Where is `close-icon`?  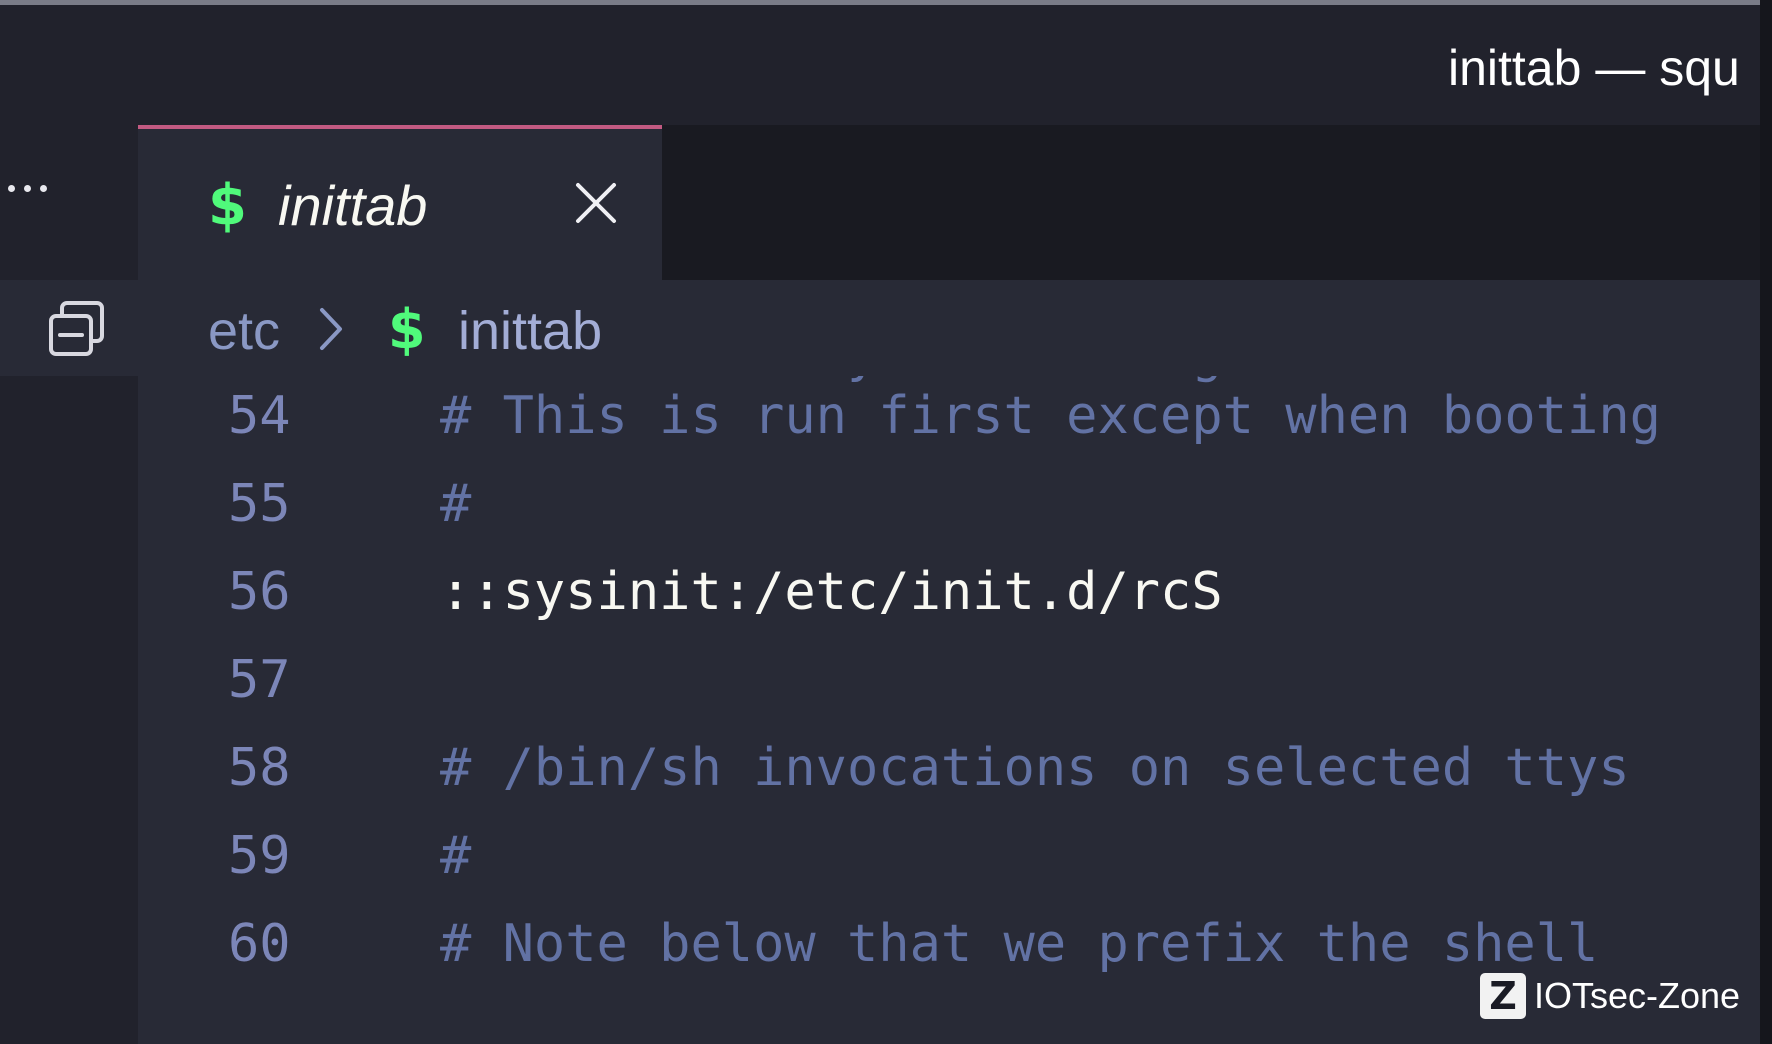
close-icon is located at coordinates (596, 203).